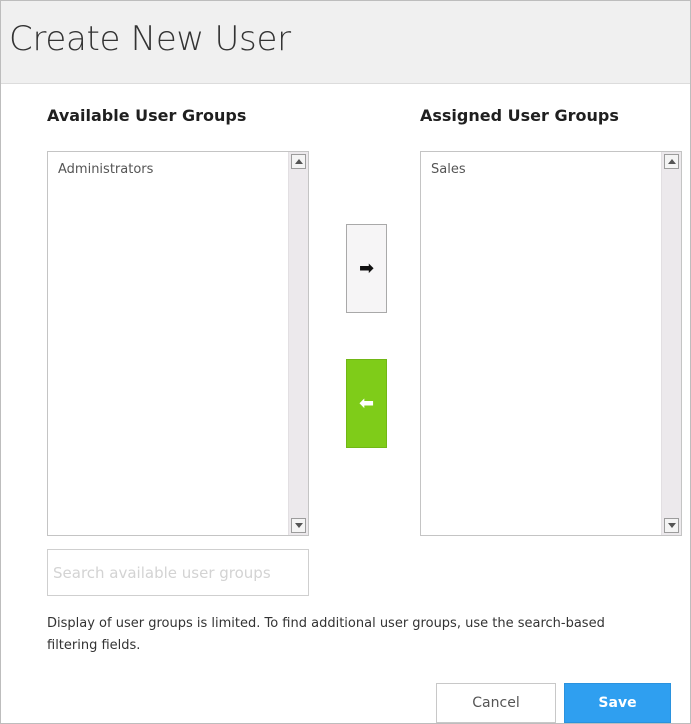 This screenshot has height=724, width=691. What do you see at coordinates (150, 39) in the screenshot?
I see `dialog-title: Create New User` at bounding box center [150, 39].